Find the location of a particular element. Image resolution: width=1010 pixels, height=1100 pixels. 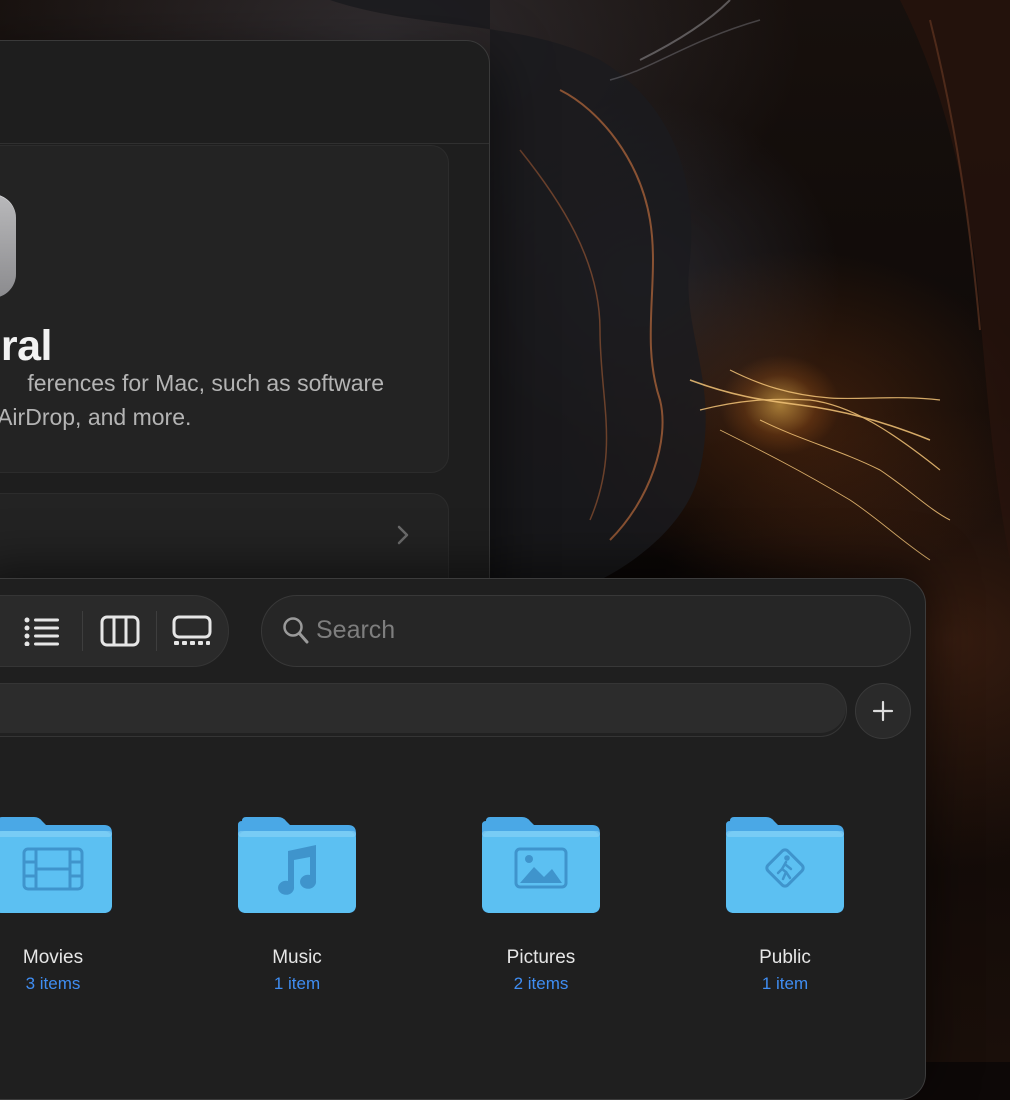

folder-music: Music 1 item is located at coordinates (297, 917).